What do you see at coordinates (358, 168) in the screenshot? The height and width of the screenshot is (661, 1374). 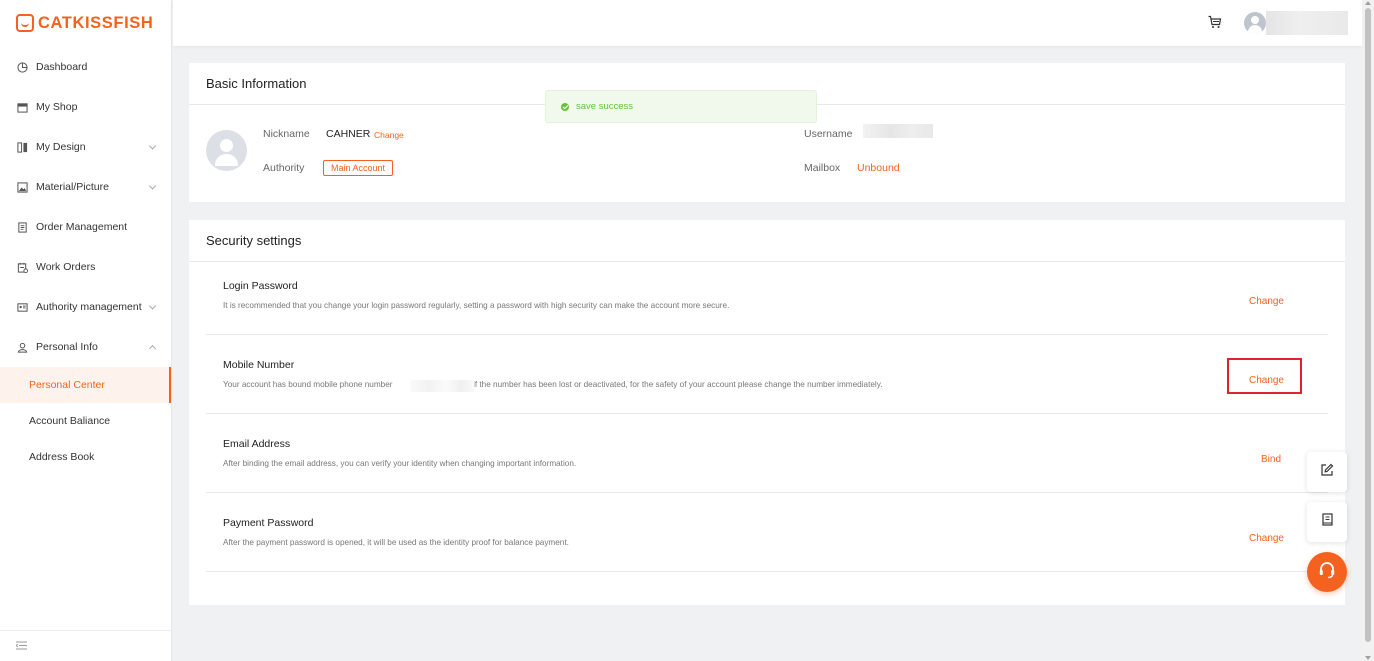 I see `authority-tag: Main Account` at bounding box center [358, 168].